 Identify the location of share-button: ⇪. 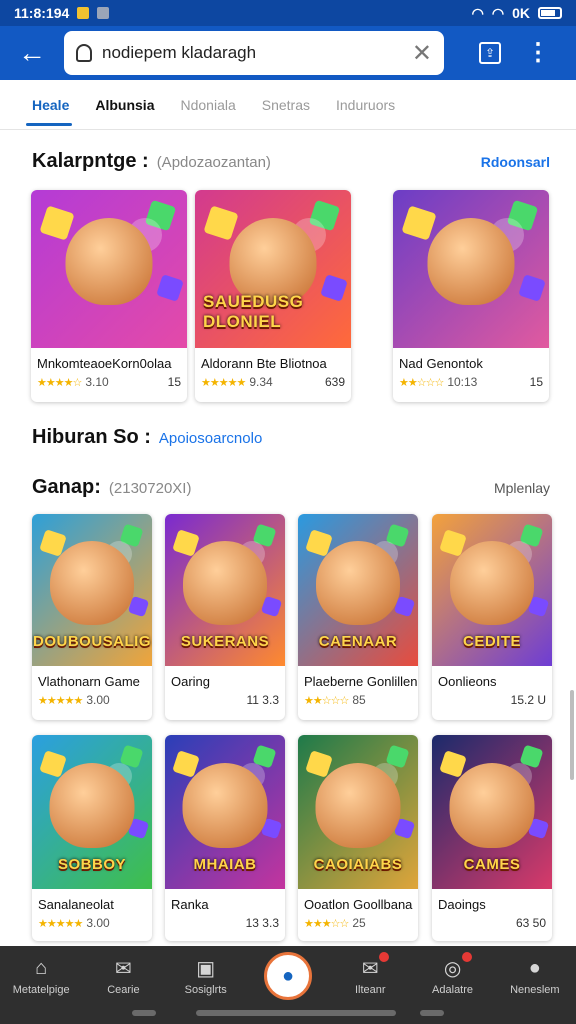
(490, 53).